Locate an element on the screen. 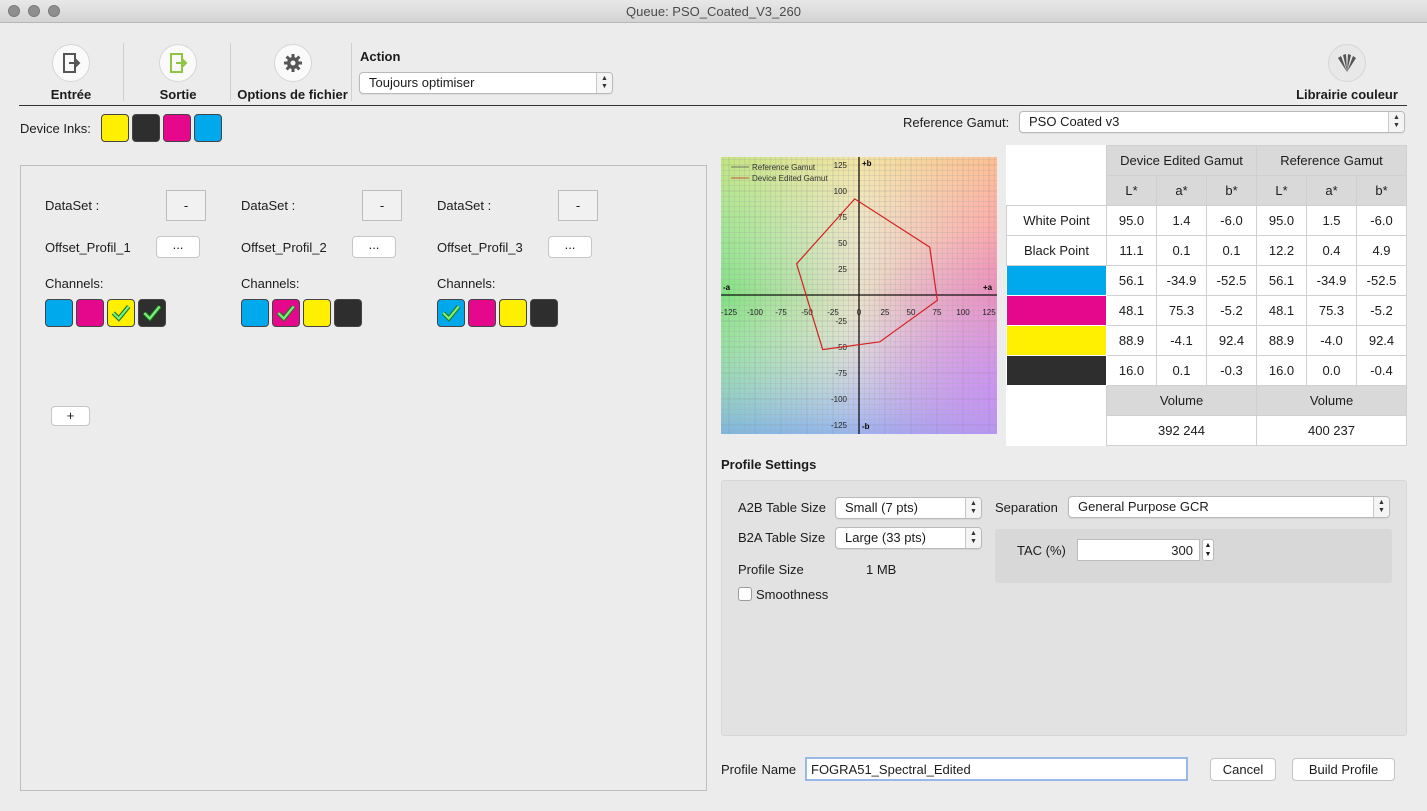  device-inks-label: Device Inks: is located at coordinates (55, 128).